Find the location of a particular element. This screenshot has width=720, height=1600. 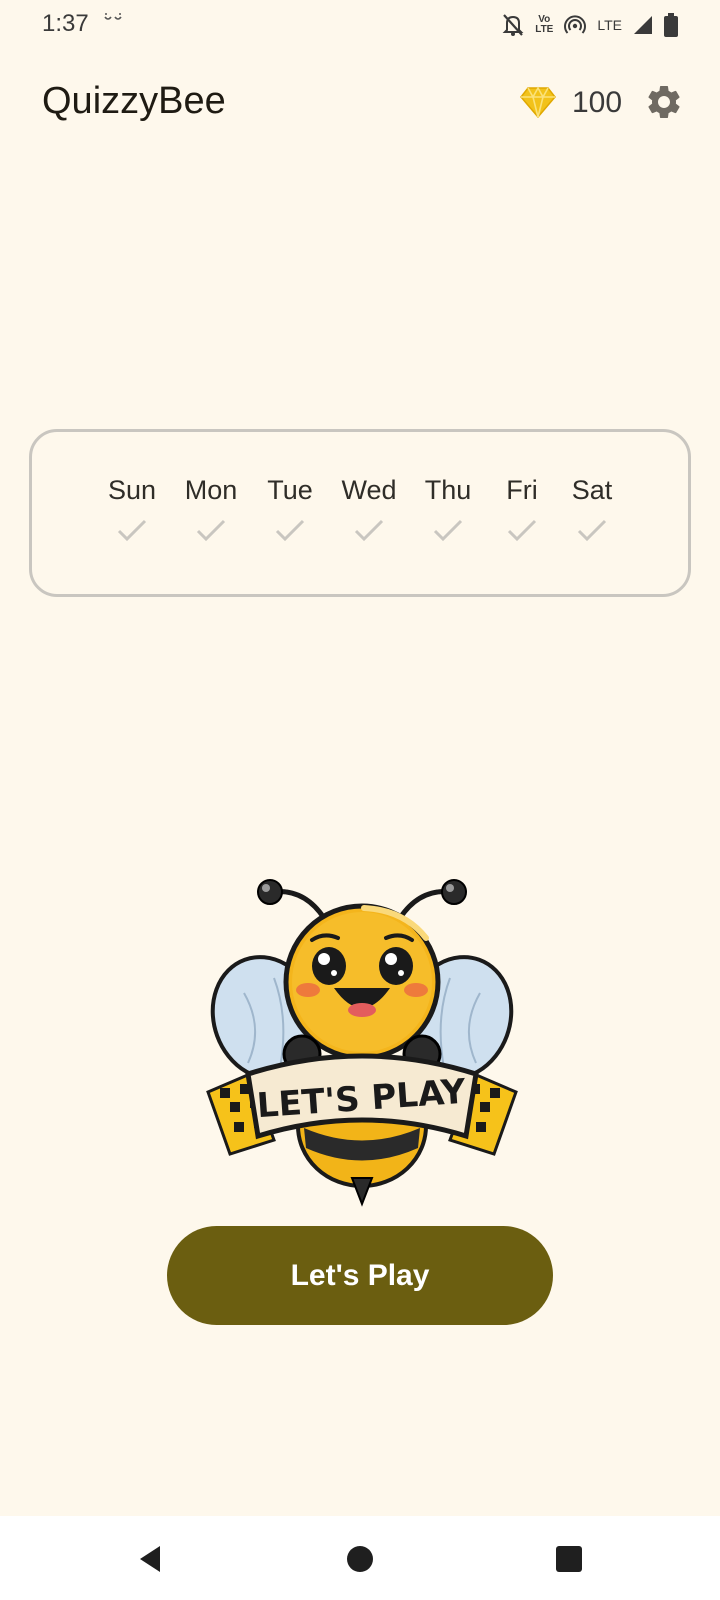

day-tue: Tue is located at coordinates (290, 508).